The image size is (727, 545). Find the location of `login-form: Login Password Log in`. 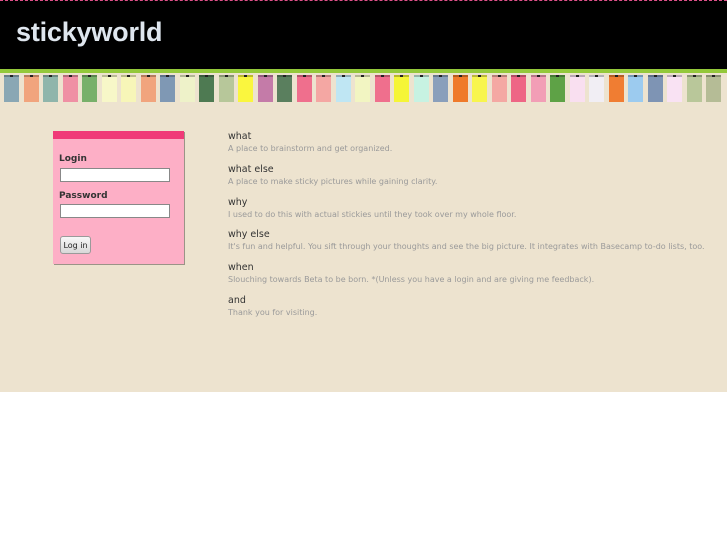

login-form: Login Password Log in is located at coordinates (118, 197).